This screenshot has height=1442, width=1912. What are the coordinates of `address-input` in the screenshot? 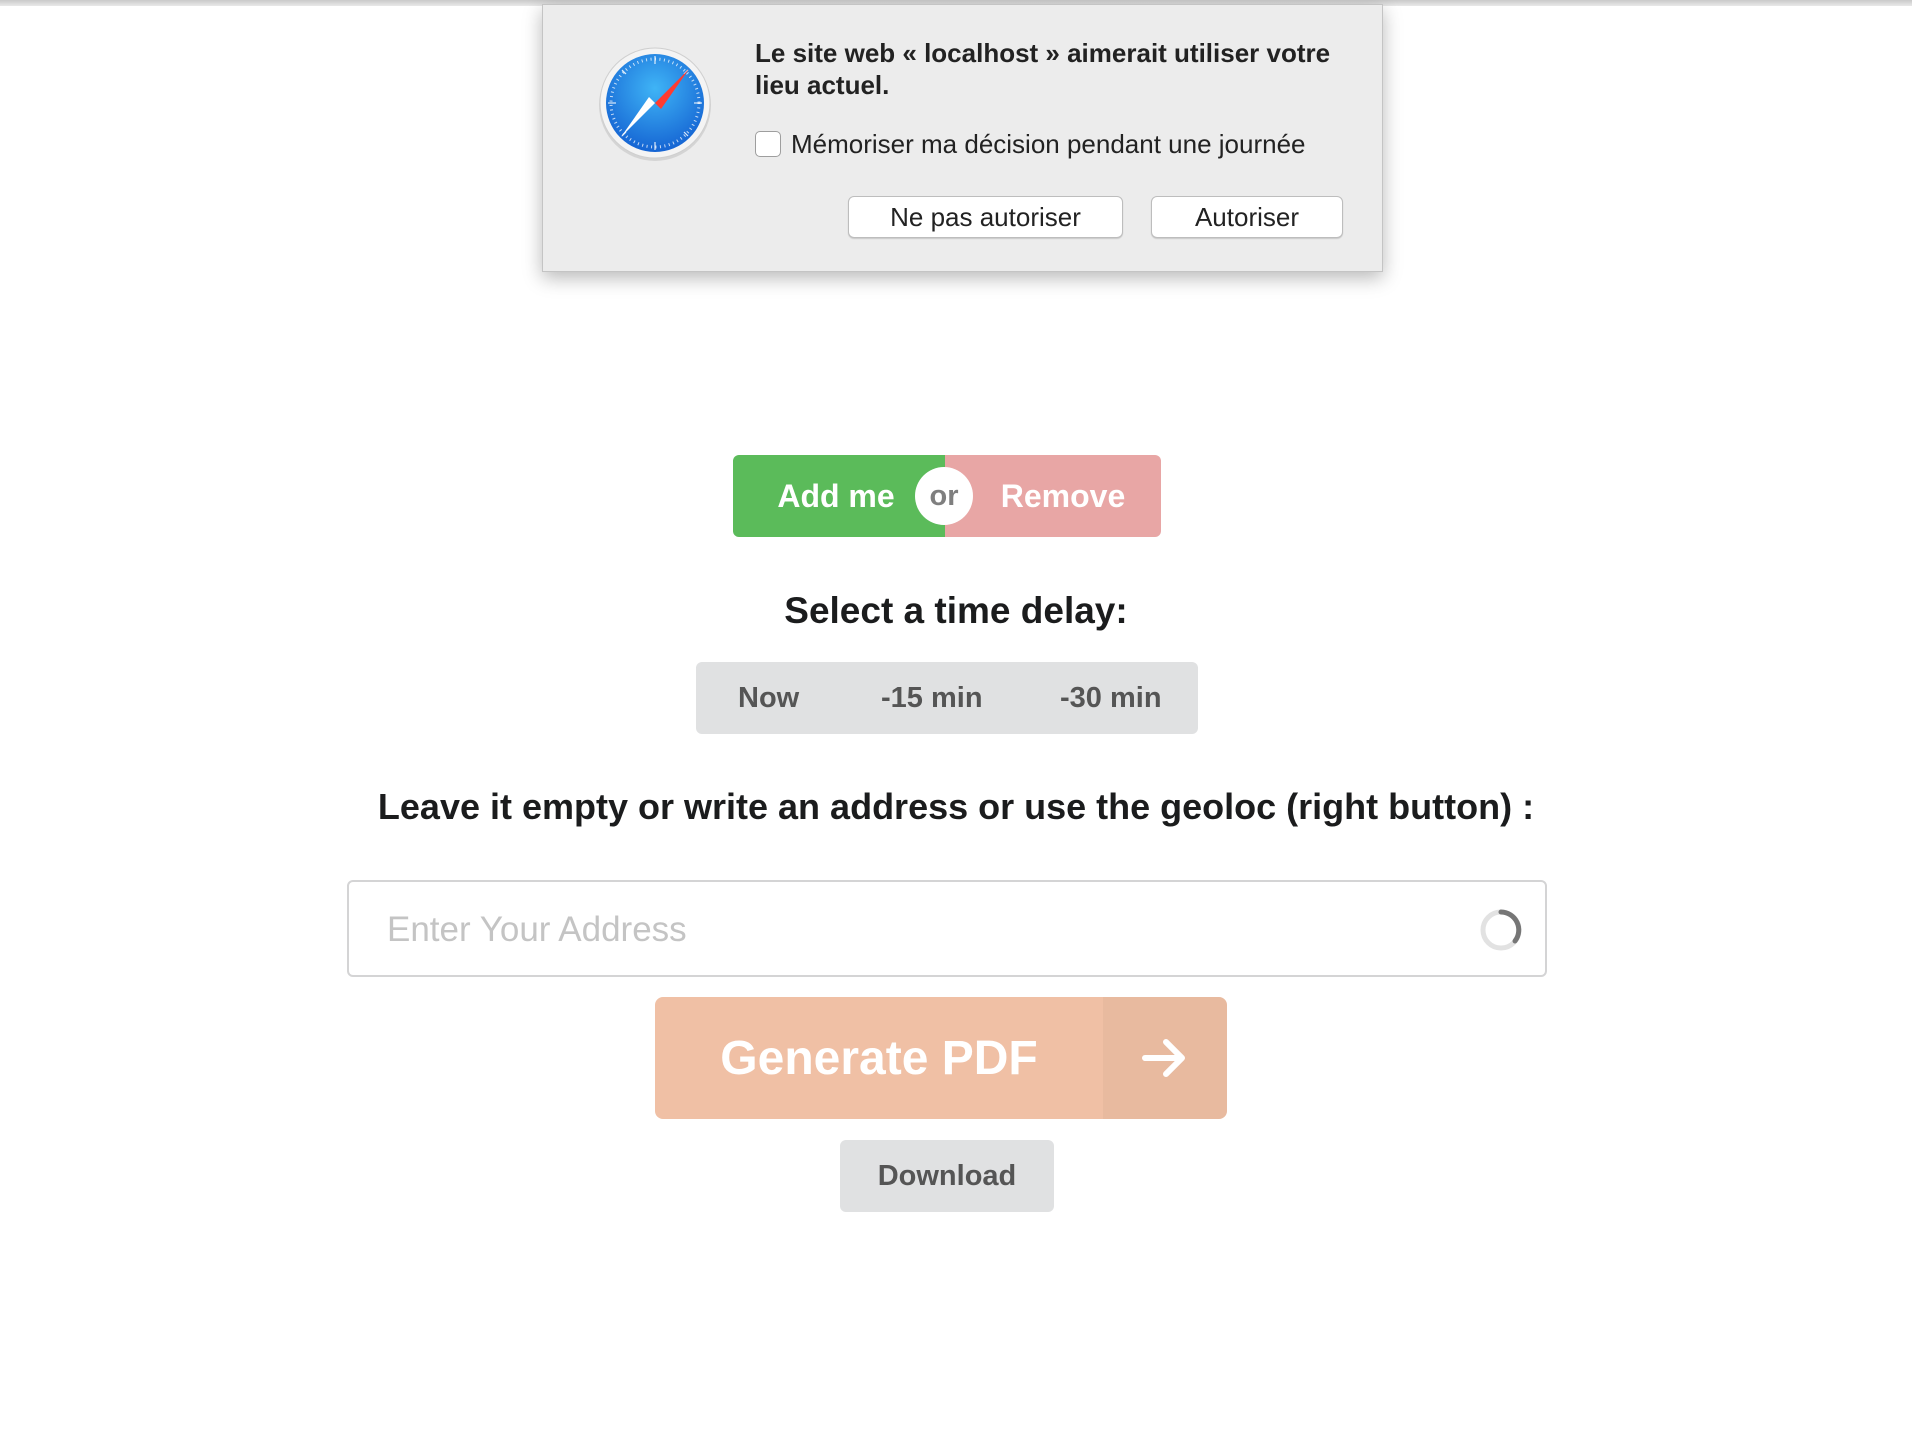 It's located at (917, 929).